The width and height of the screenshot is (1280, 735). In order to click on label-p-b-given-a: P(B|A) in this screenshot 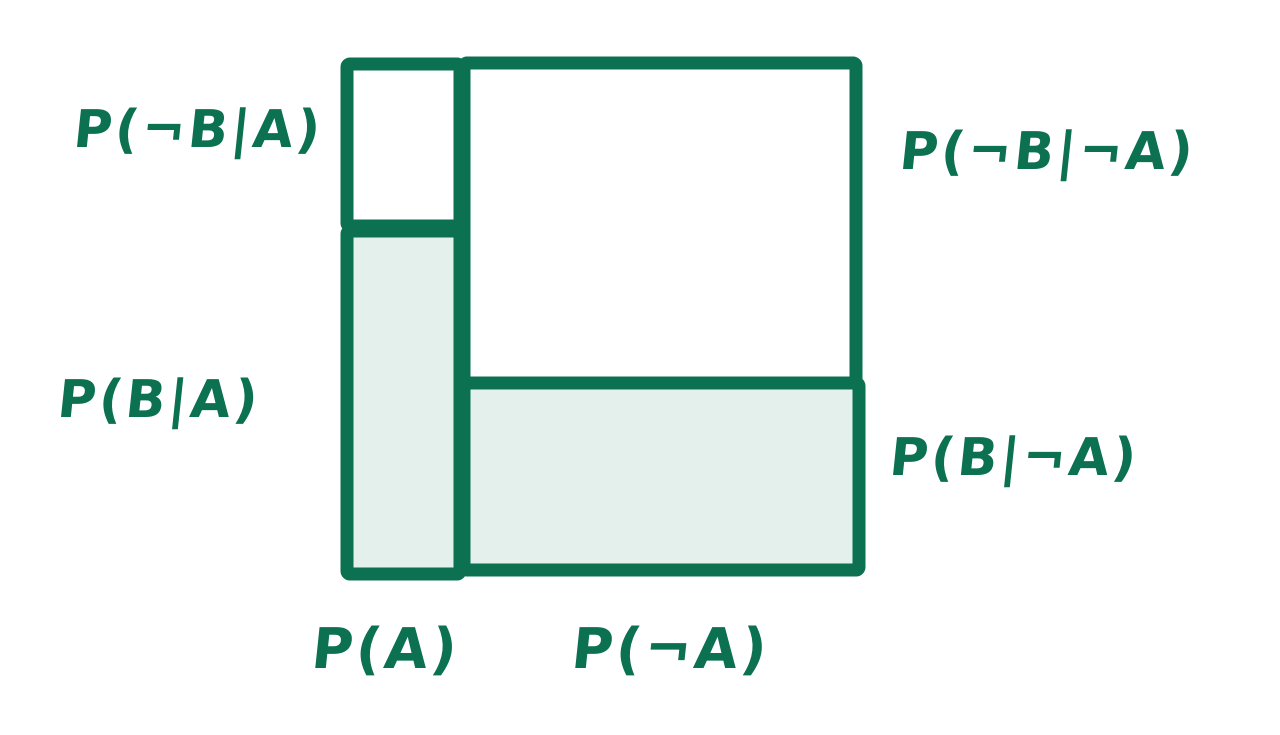, I will do `click(159, 400)`.